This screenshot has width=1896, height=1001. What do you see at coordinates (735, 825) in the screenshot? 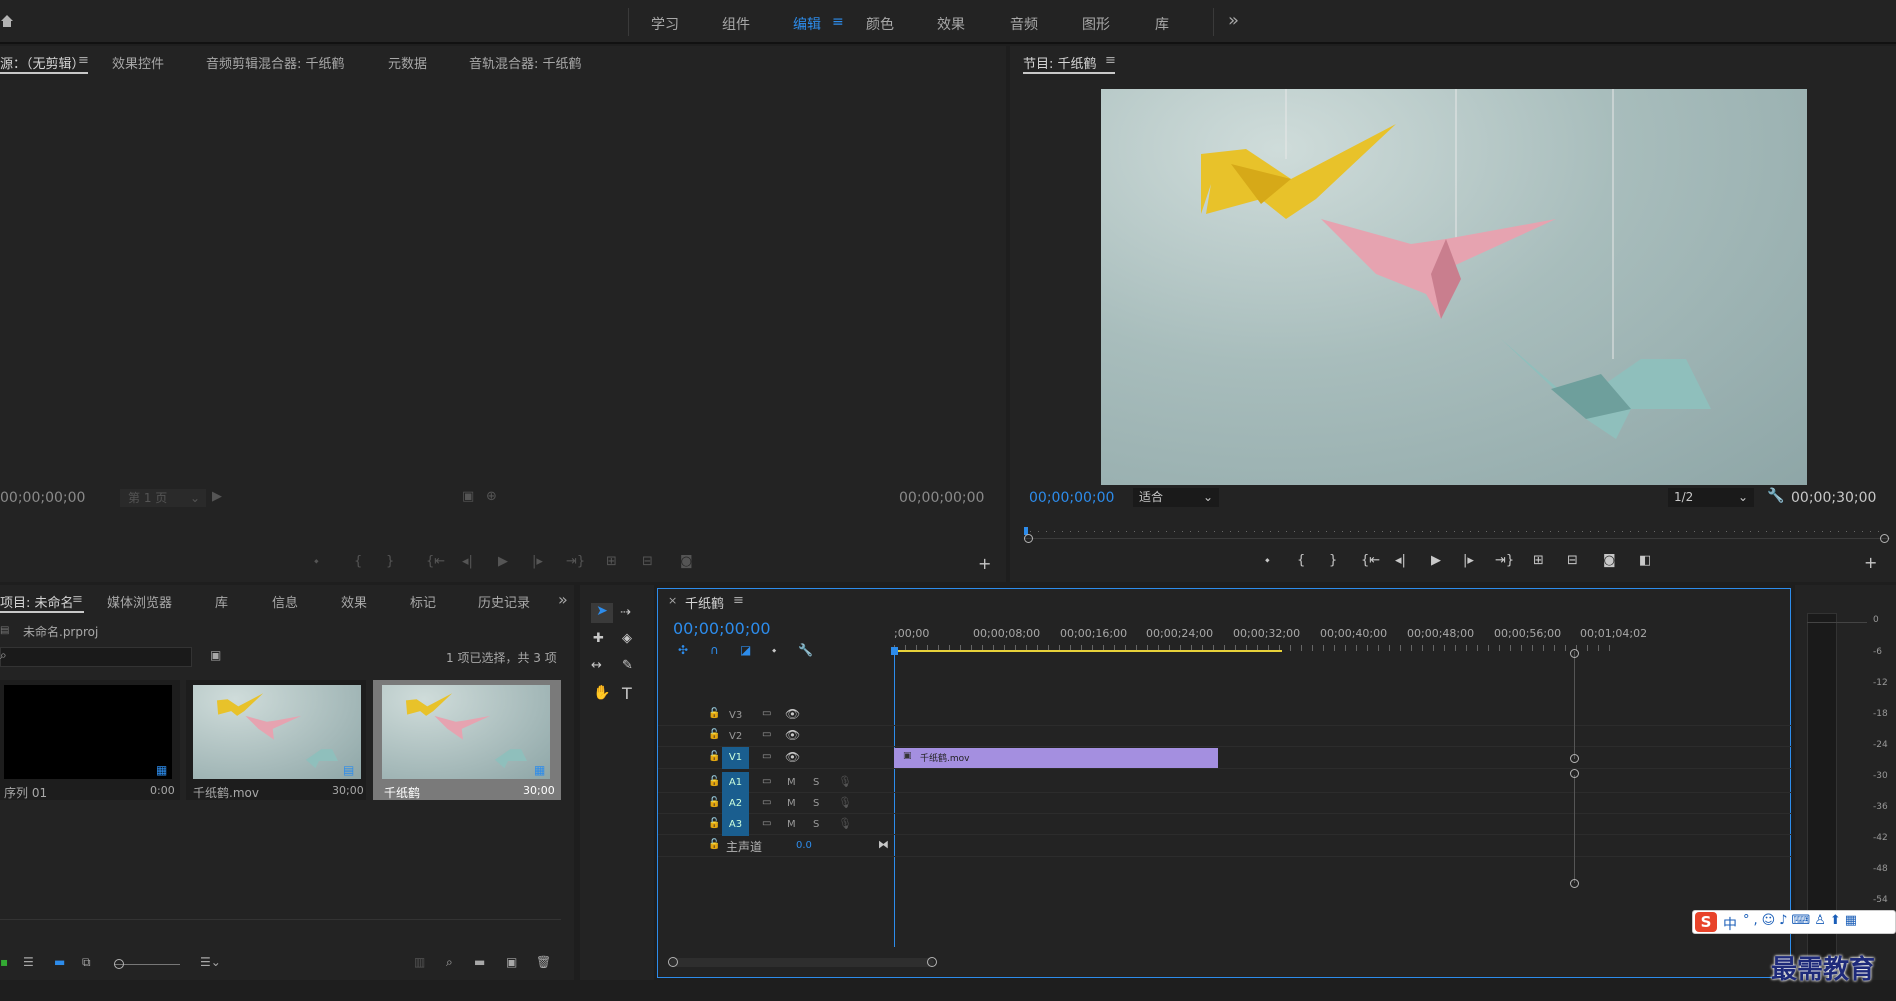
I see `track-target-a3: A3` at bounding box center [735, 825].